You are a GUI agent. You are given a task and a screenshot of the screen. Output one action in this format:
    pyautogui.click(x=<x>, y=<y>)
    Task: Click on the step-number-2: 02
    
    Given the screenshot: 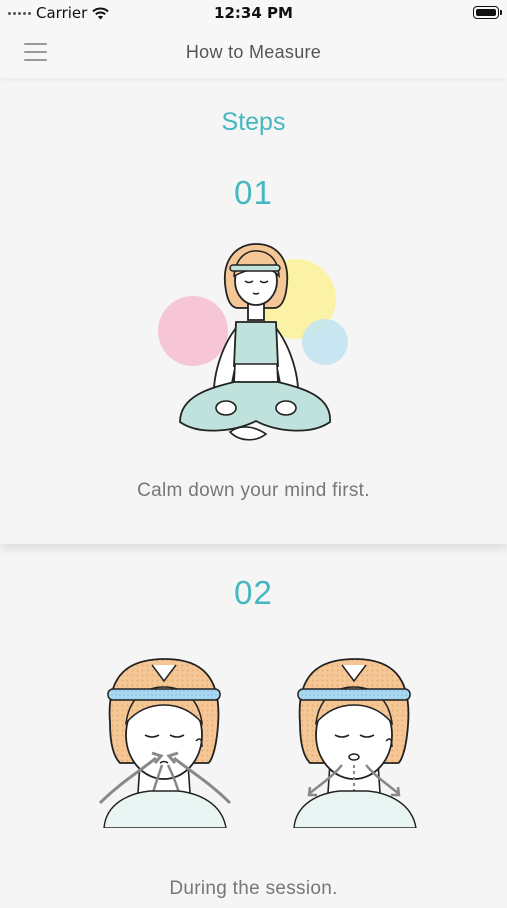 What is the action you would take?
    pyautogui.click(x=253, y=592)
    